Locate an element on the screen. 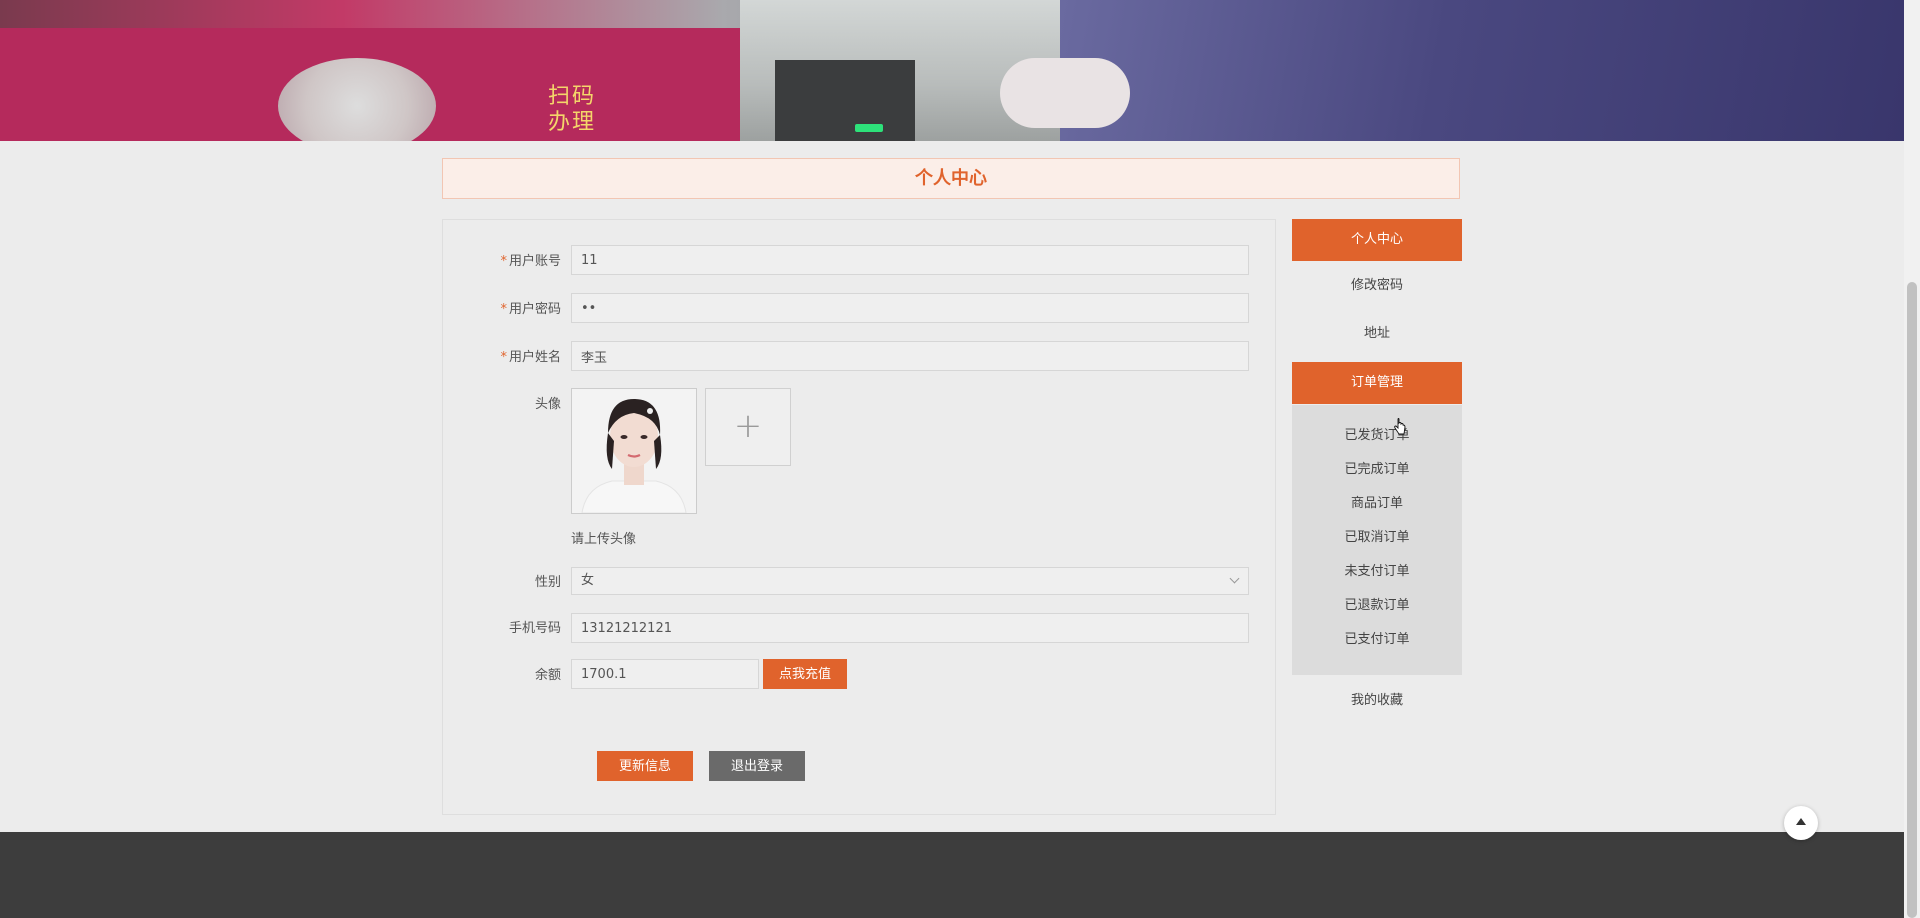  recharge-button: 点我充值 is located at coordinates (805, 674).